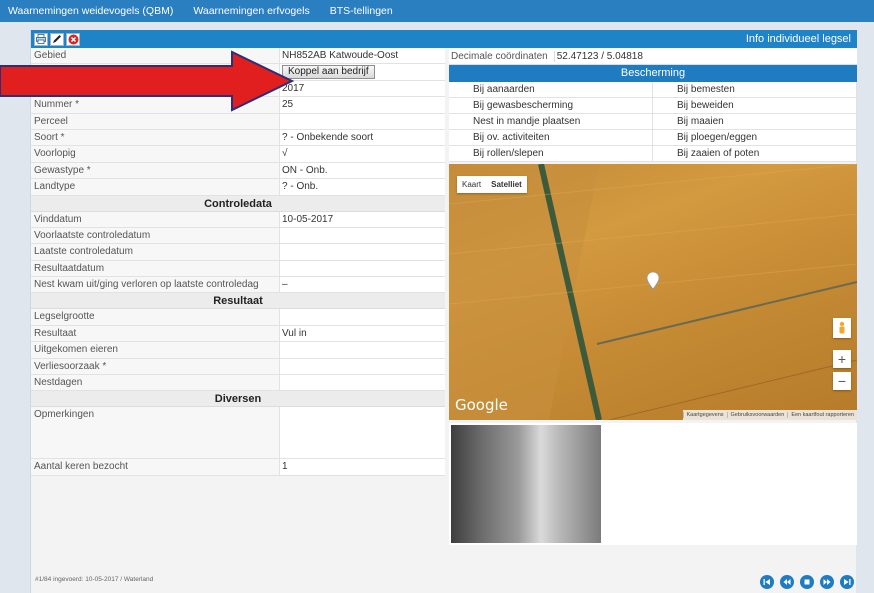 This screenshot has height=593, width=874. I want to click on coordinates-row: Decimale coördinaten 52.47123 / 5.04818, so click(653, 56).